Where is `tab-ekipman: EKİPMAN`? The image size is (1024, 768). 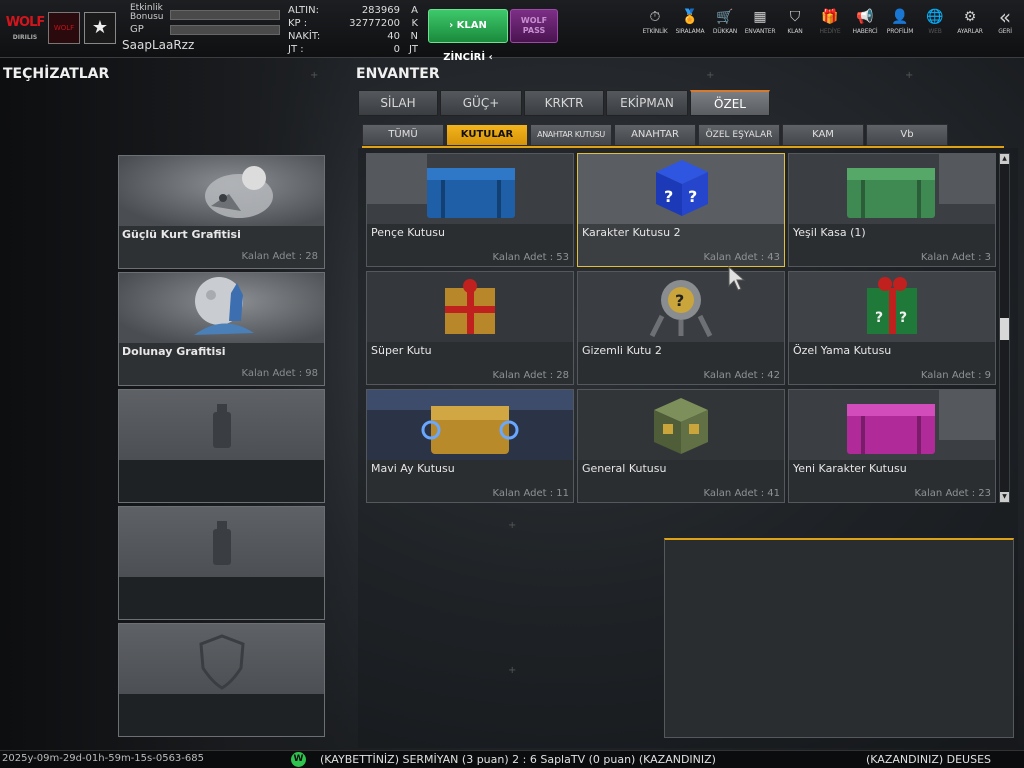 tab-ekipman: EKİPMAN is located at coordinates (647, 103).